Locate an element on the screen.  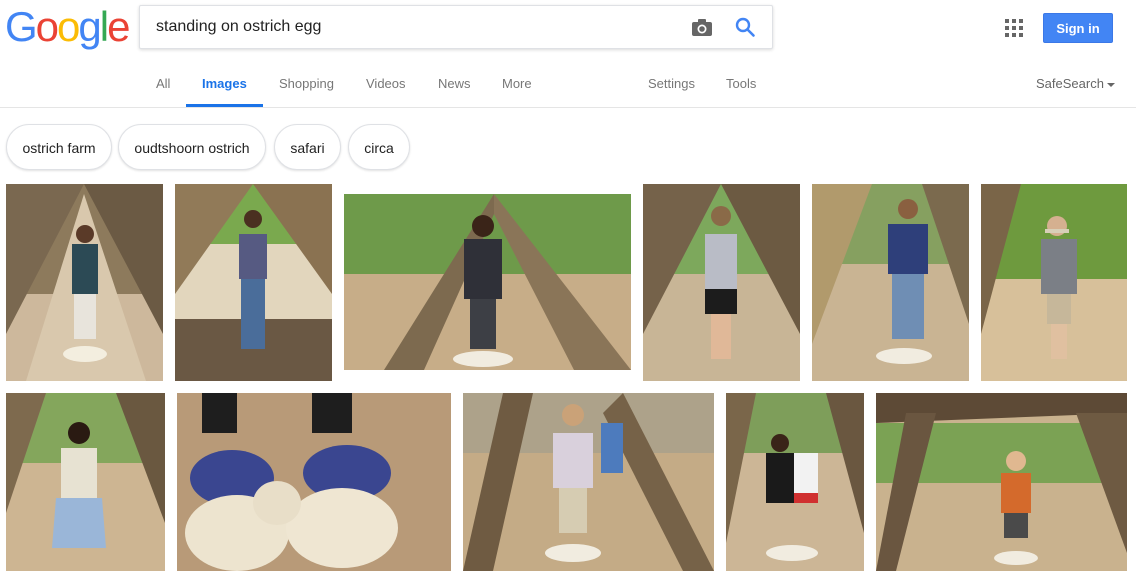
tab-tools: Tools is located at coordinates (741, 83).